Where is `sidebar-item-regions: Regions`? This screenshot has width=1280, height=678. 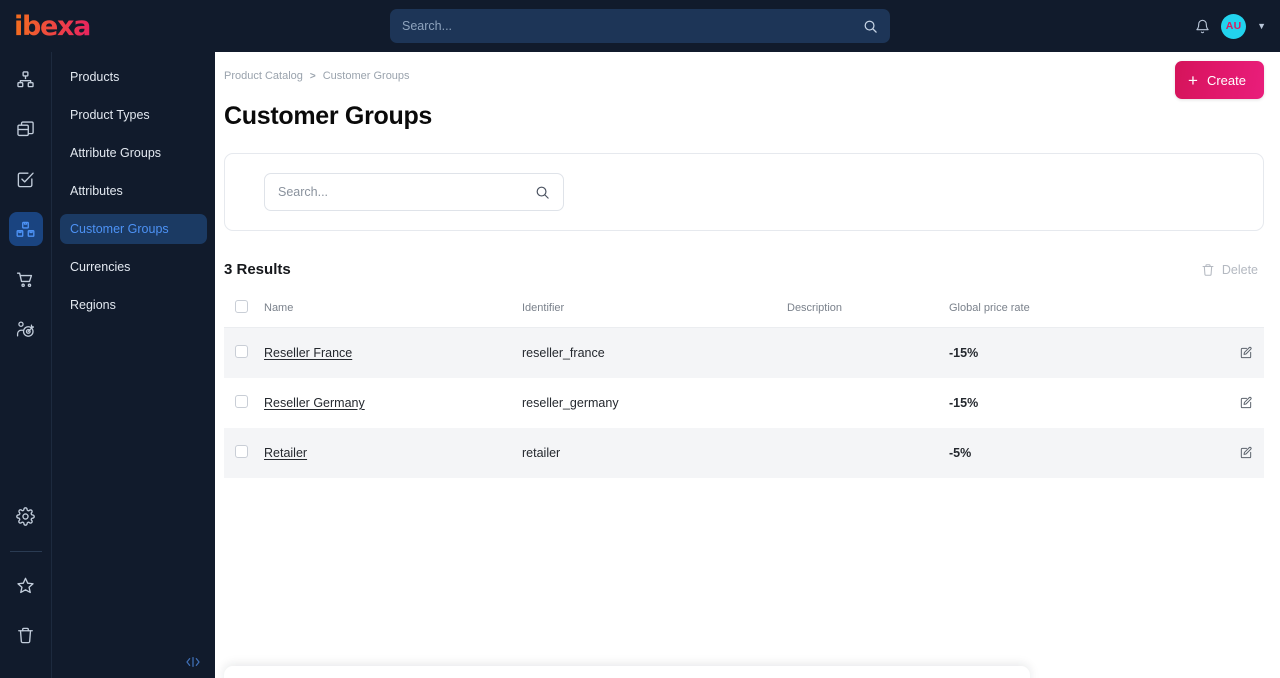
sidebar-item-regions: Regions is located at coordinates (133, 305).